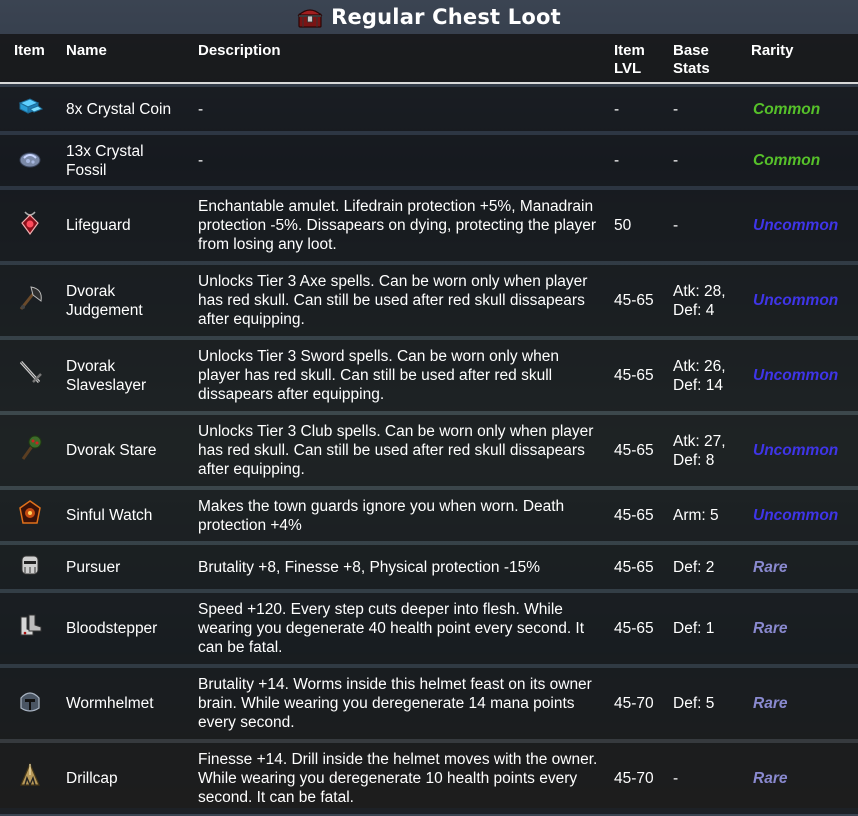  Describe the element at coordinates (126, 450) in the screenshot. I see `item-name: Dvorak Stare` at that location.